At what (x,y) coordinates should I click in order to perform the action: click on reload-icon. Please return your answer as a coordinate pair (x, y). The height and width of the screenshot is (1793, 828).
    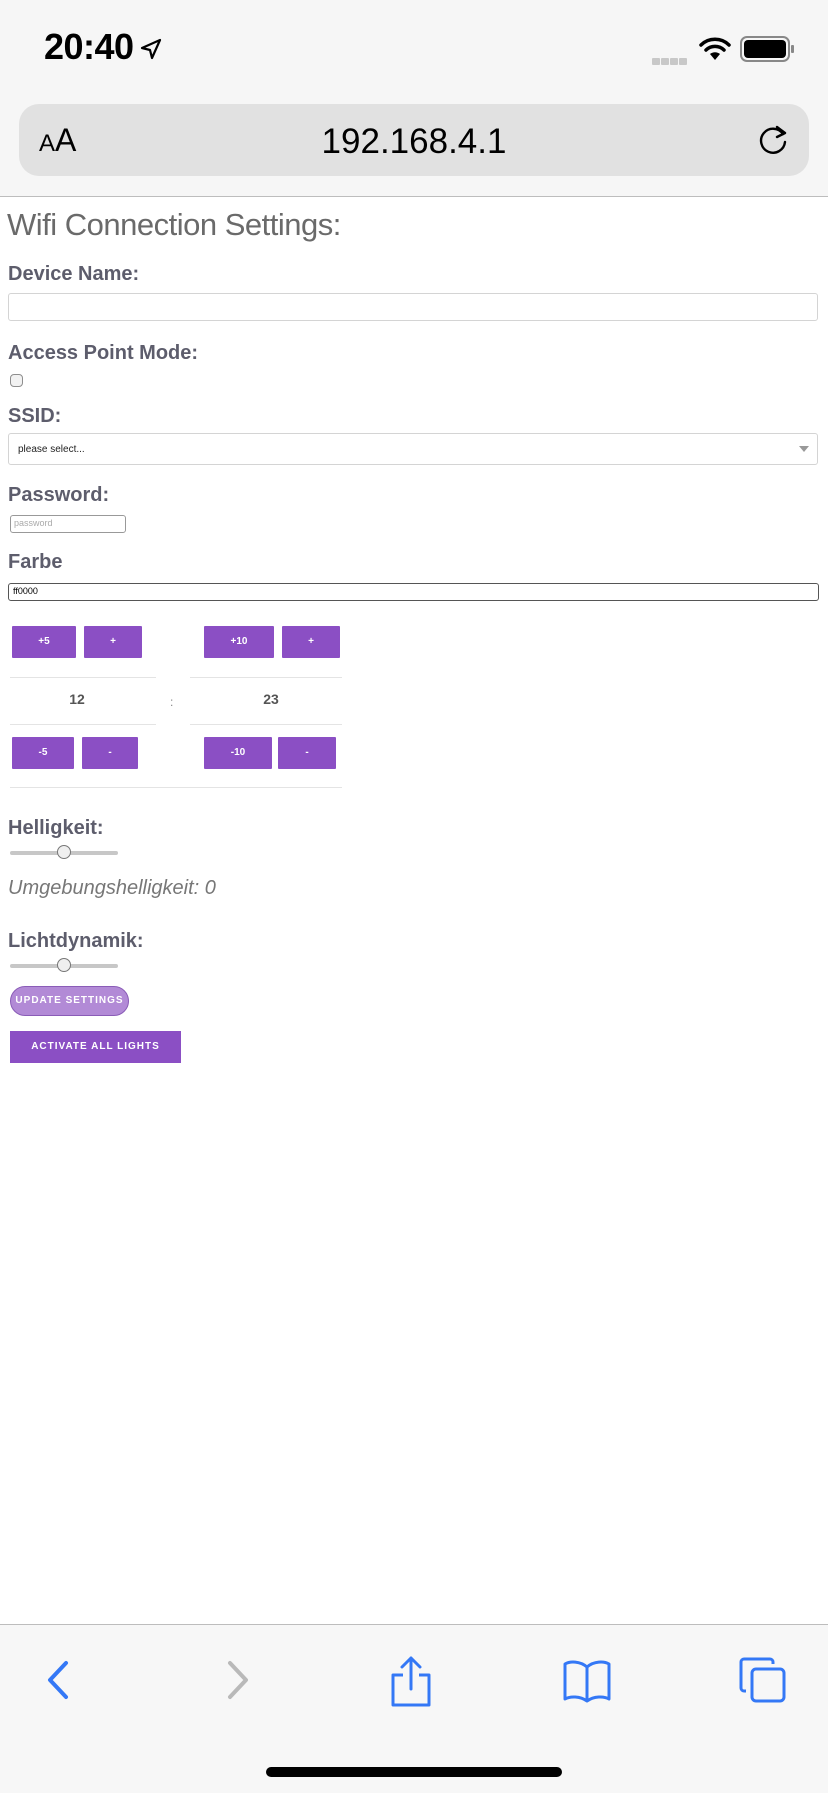
    Looking at the image, I should click on (773, 140).